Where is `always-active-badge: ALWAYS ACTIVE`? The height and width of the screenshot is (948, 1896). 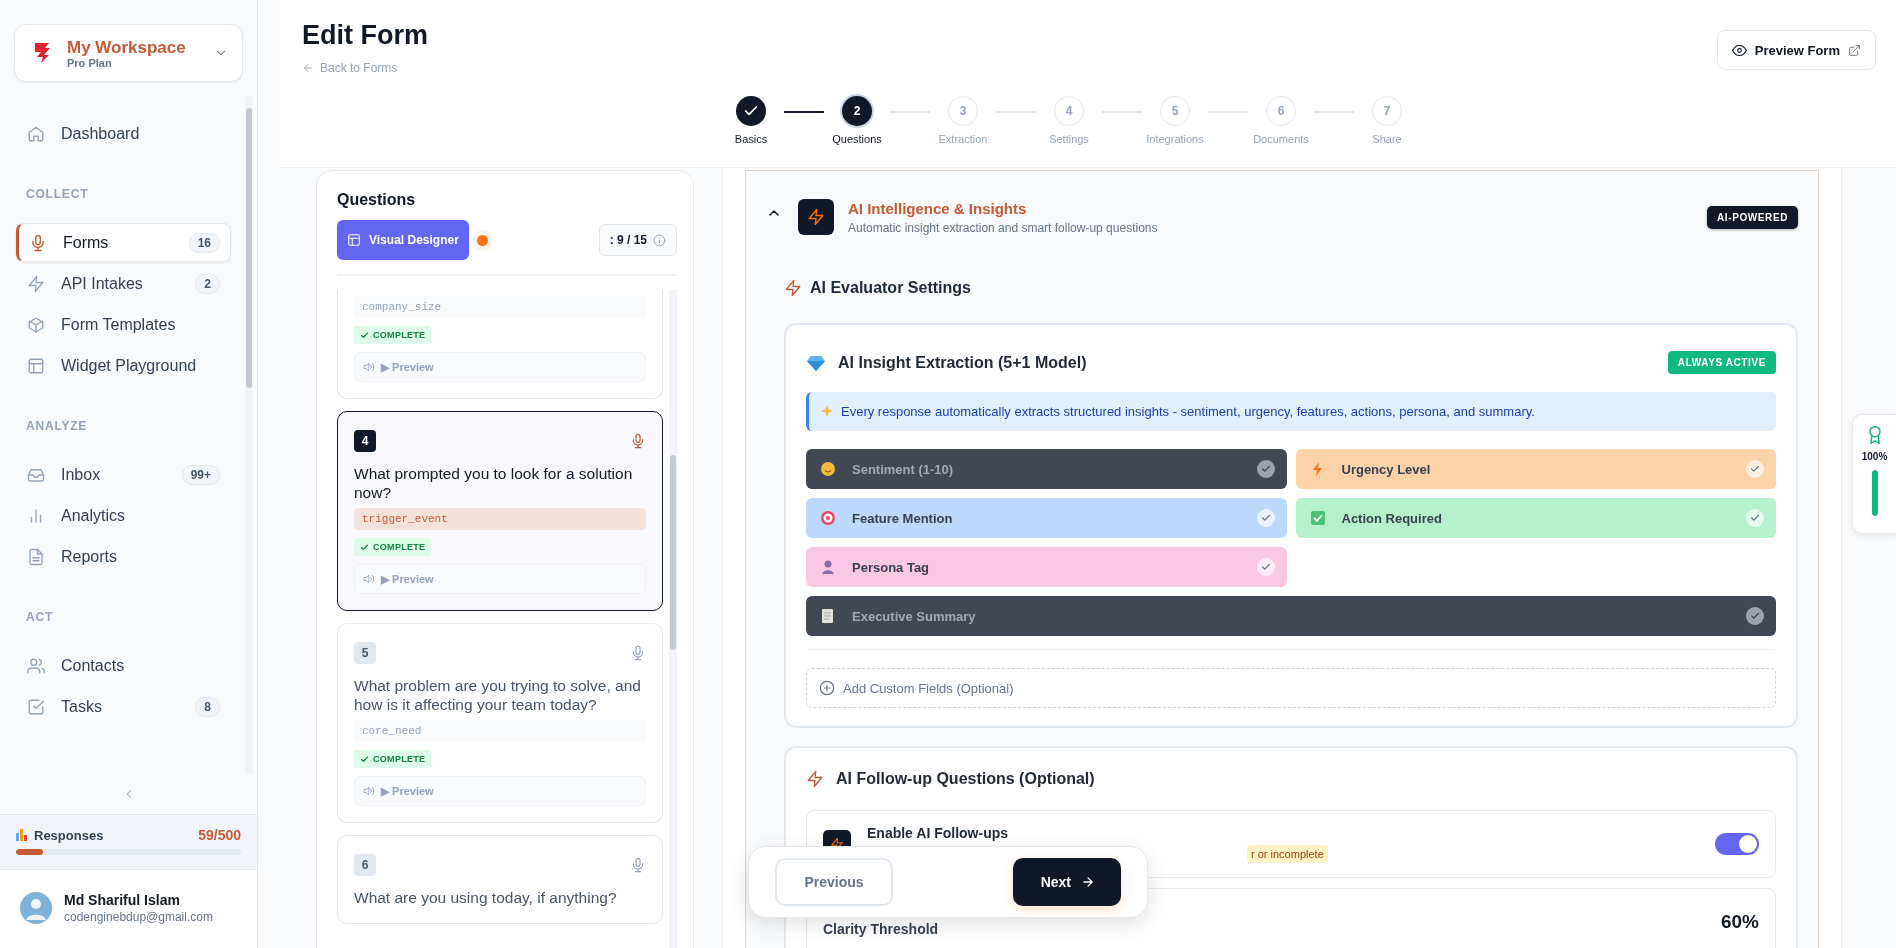 always-active-badge: ALWAYS ACTIVE is located at coordinates (1721, 362).